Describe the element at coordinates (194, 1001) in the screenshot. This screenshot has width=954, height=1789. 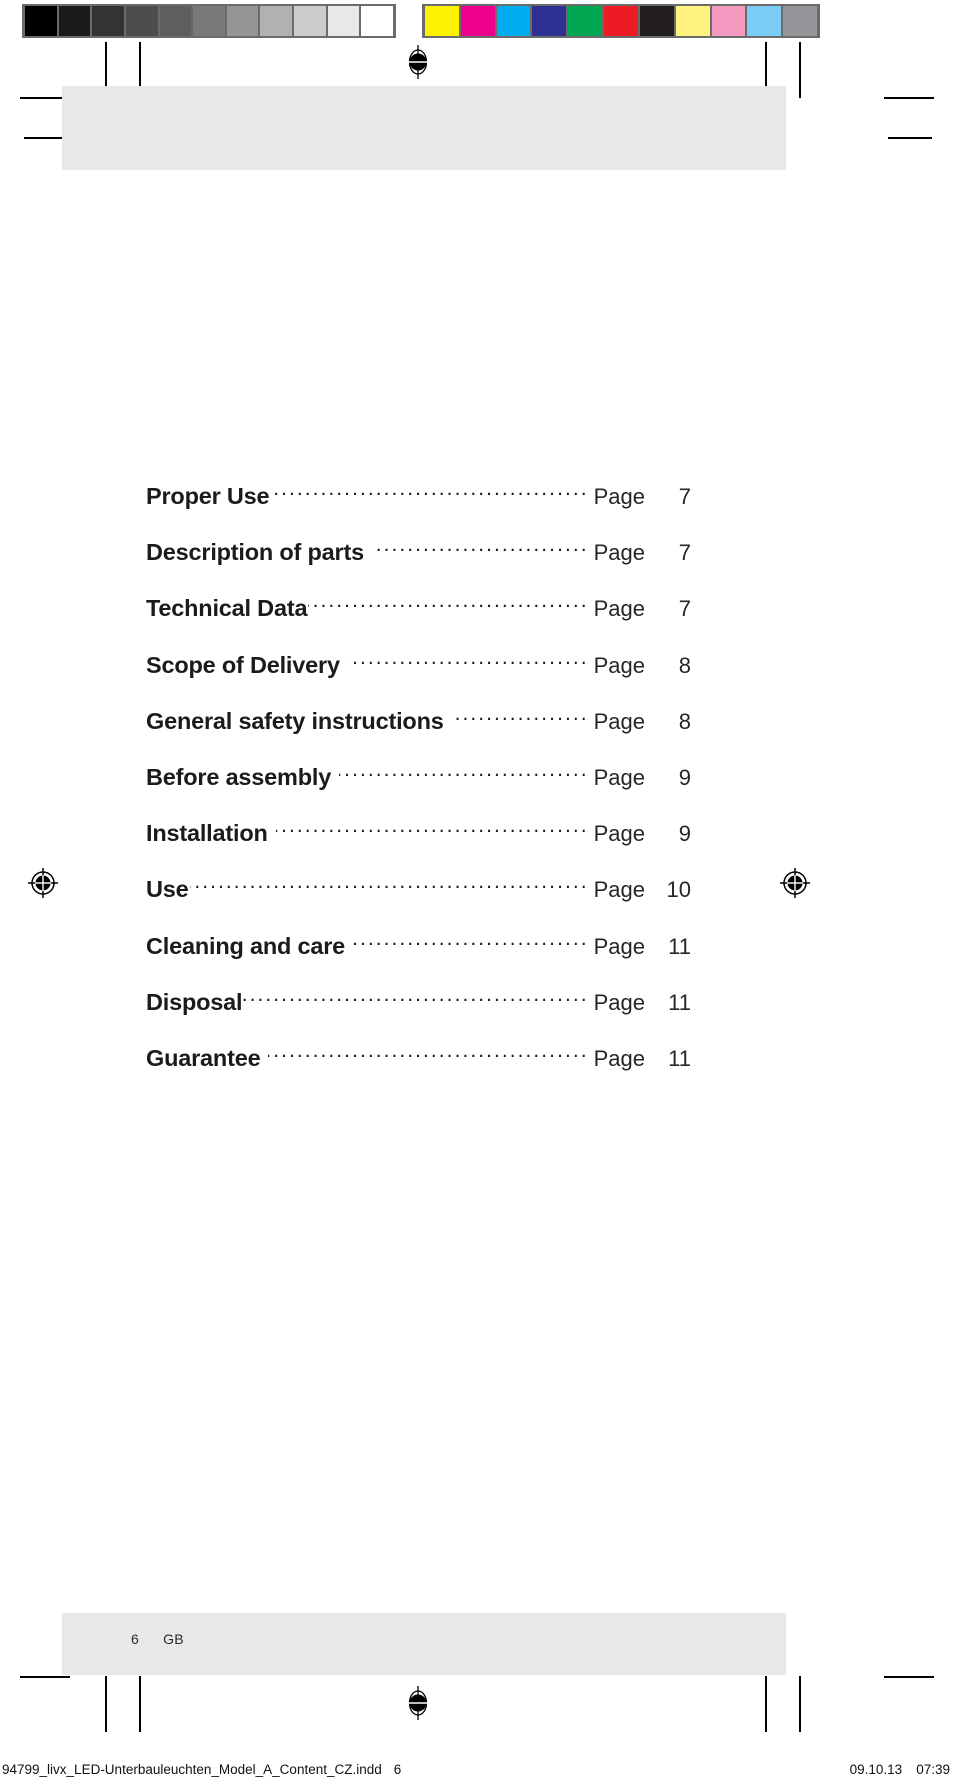
I see `toc-entry-title: Disposal` at that location.